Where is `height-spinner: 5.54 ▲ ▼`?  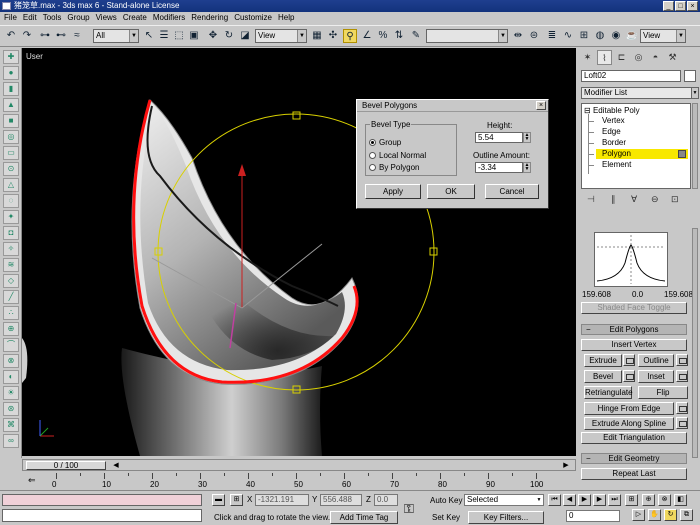
height-spinner: 5.54 ▲ ▼ is located at coordinates (503, 137).